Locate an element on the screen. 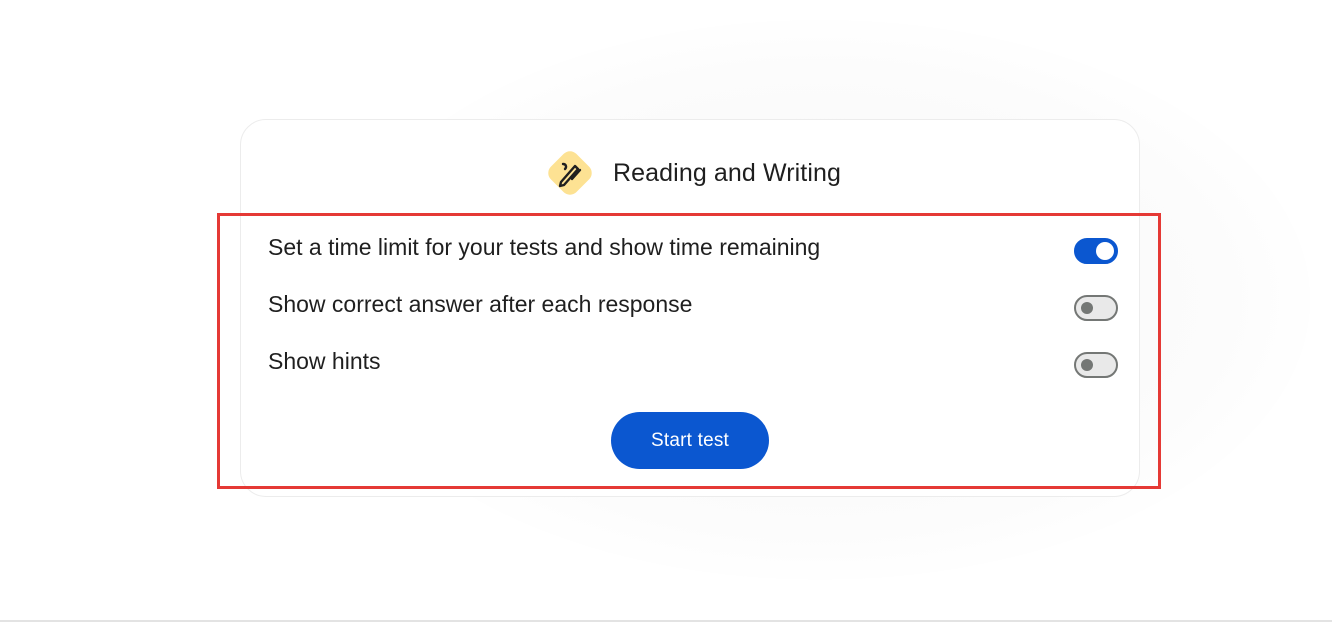 The image size is (1332, 622). time-limit-toggle is located at coordinates (1096, 251).